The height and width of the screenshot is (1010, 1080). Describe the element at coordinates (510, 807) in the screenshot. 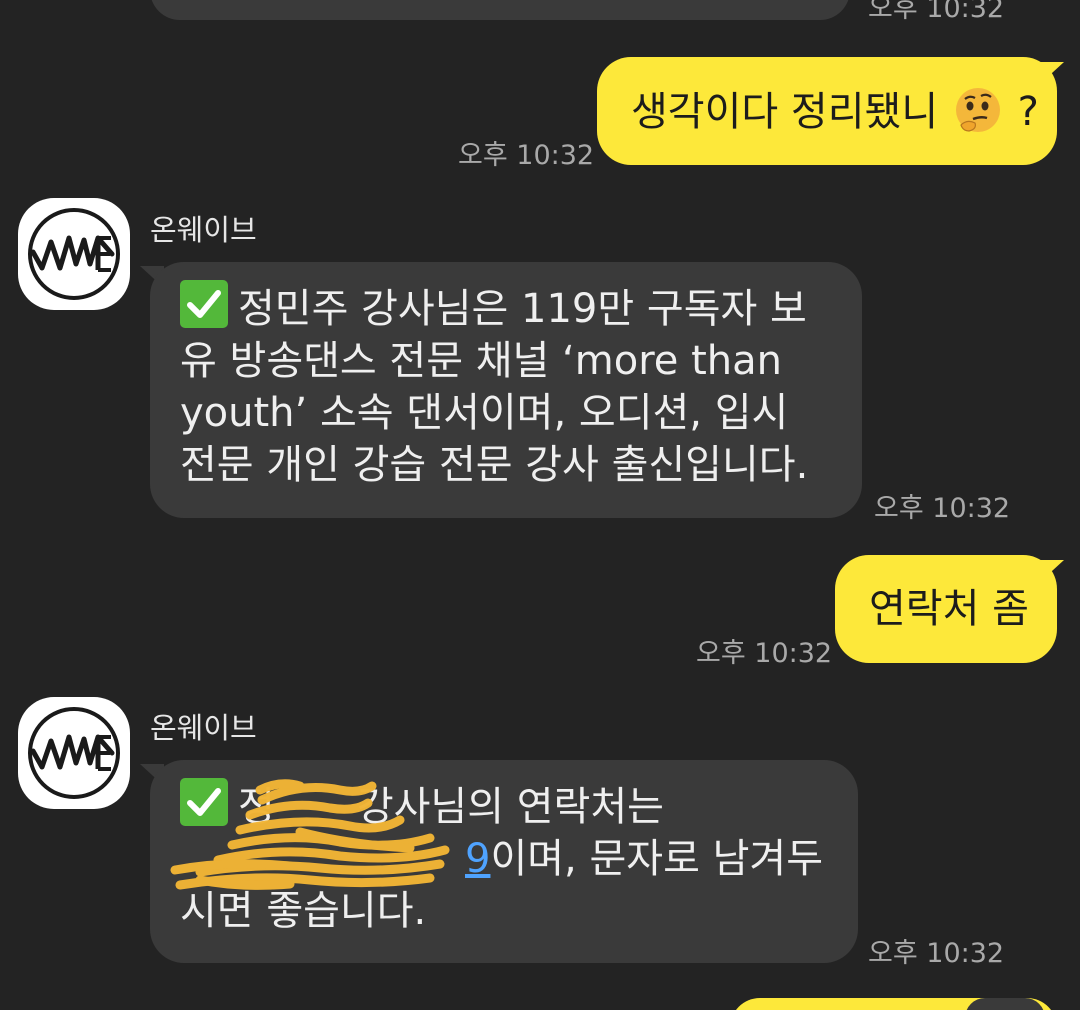

I see `message-text: 강사님의 연락처는` at that location.